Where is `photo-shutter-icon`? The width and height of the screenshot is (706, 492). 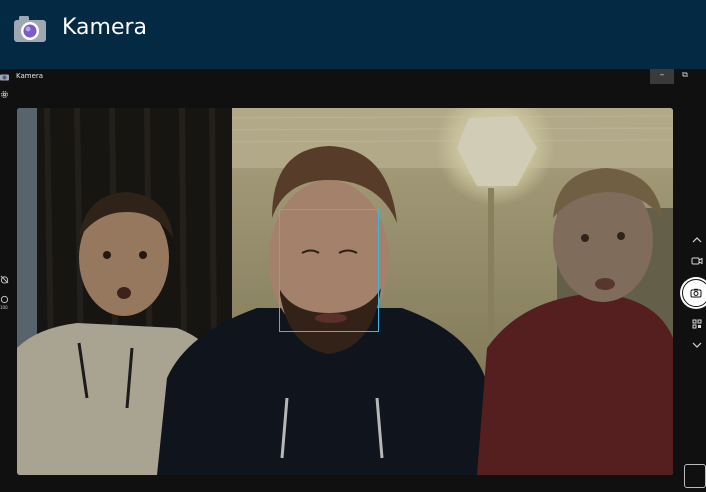
photo-shutter-icon is located at coordinates (696, 293).